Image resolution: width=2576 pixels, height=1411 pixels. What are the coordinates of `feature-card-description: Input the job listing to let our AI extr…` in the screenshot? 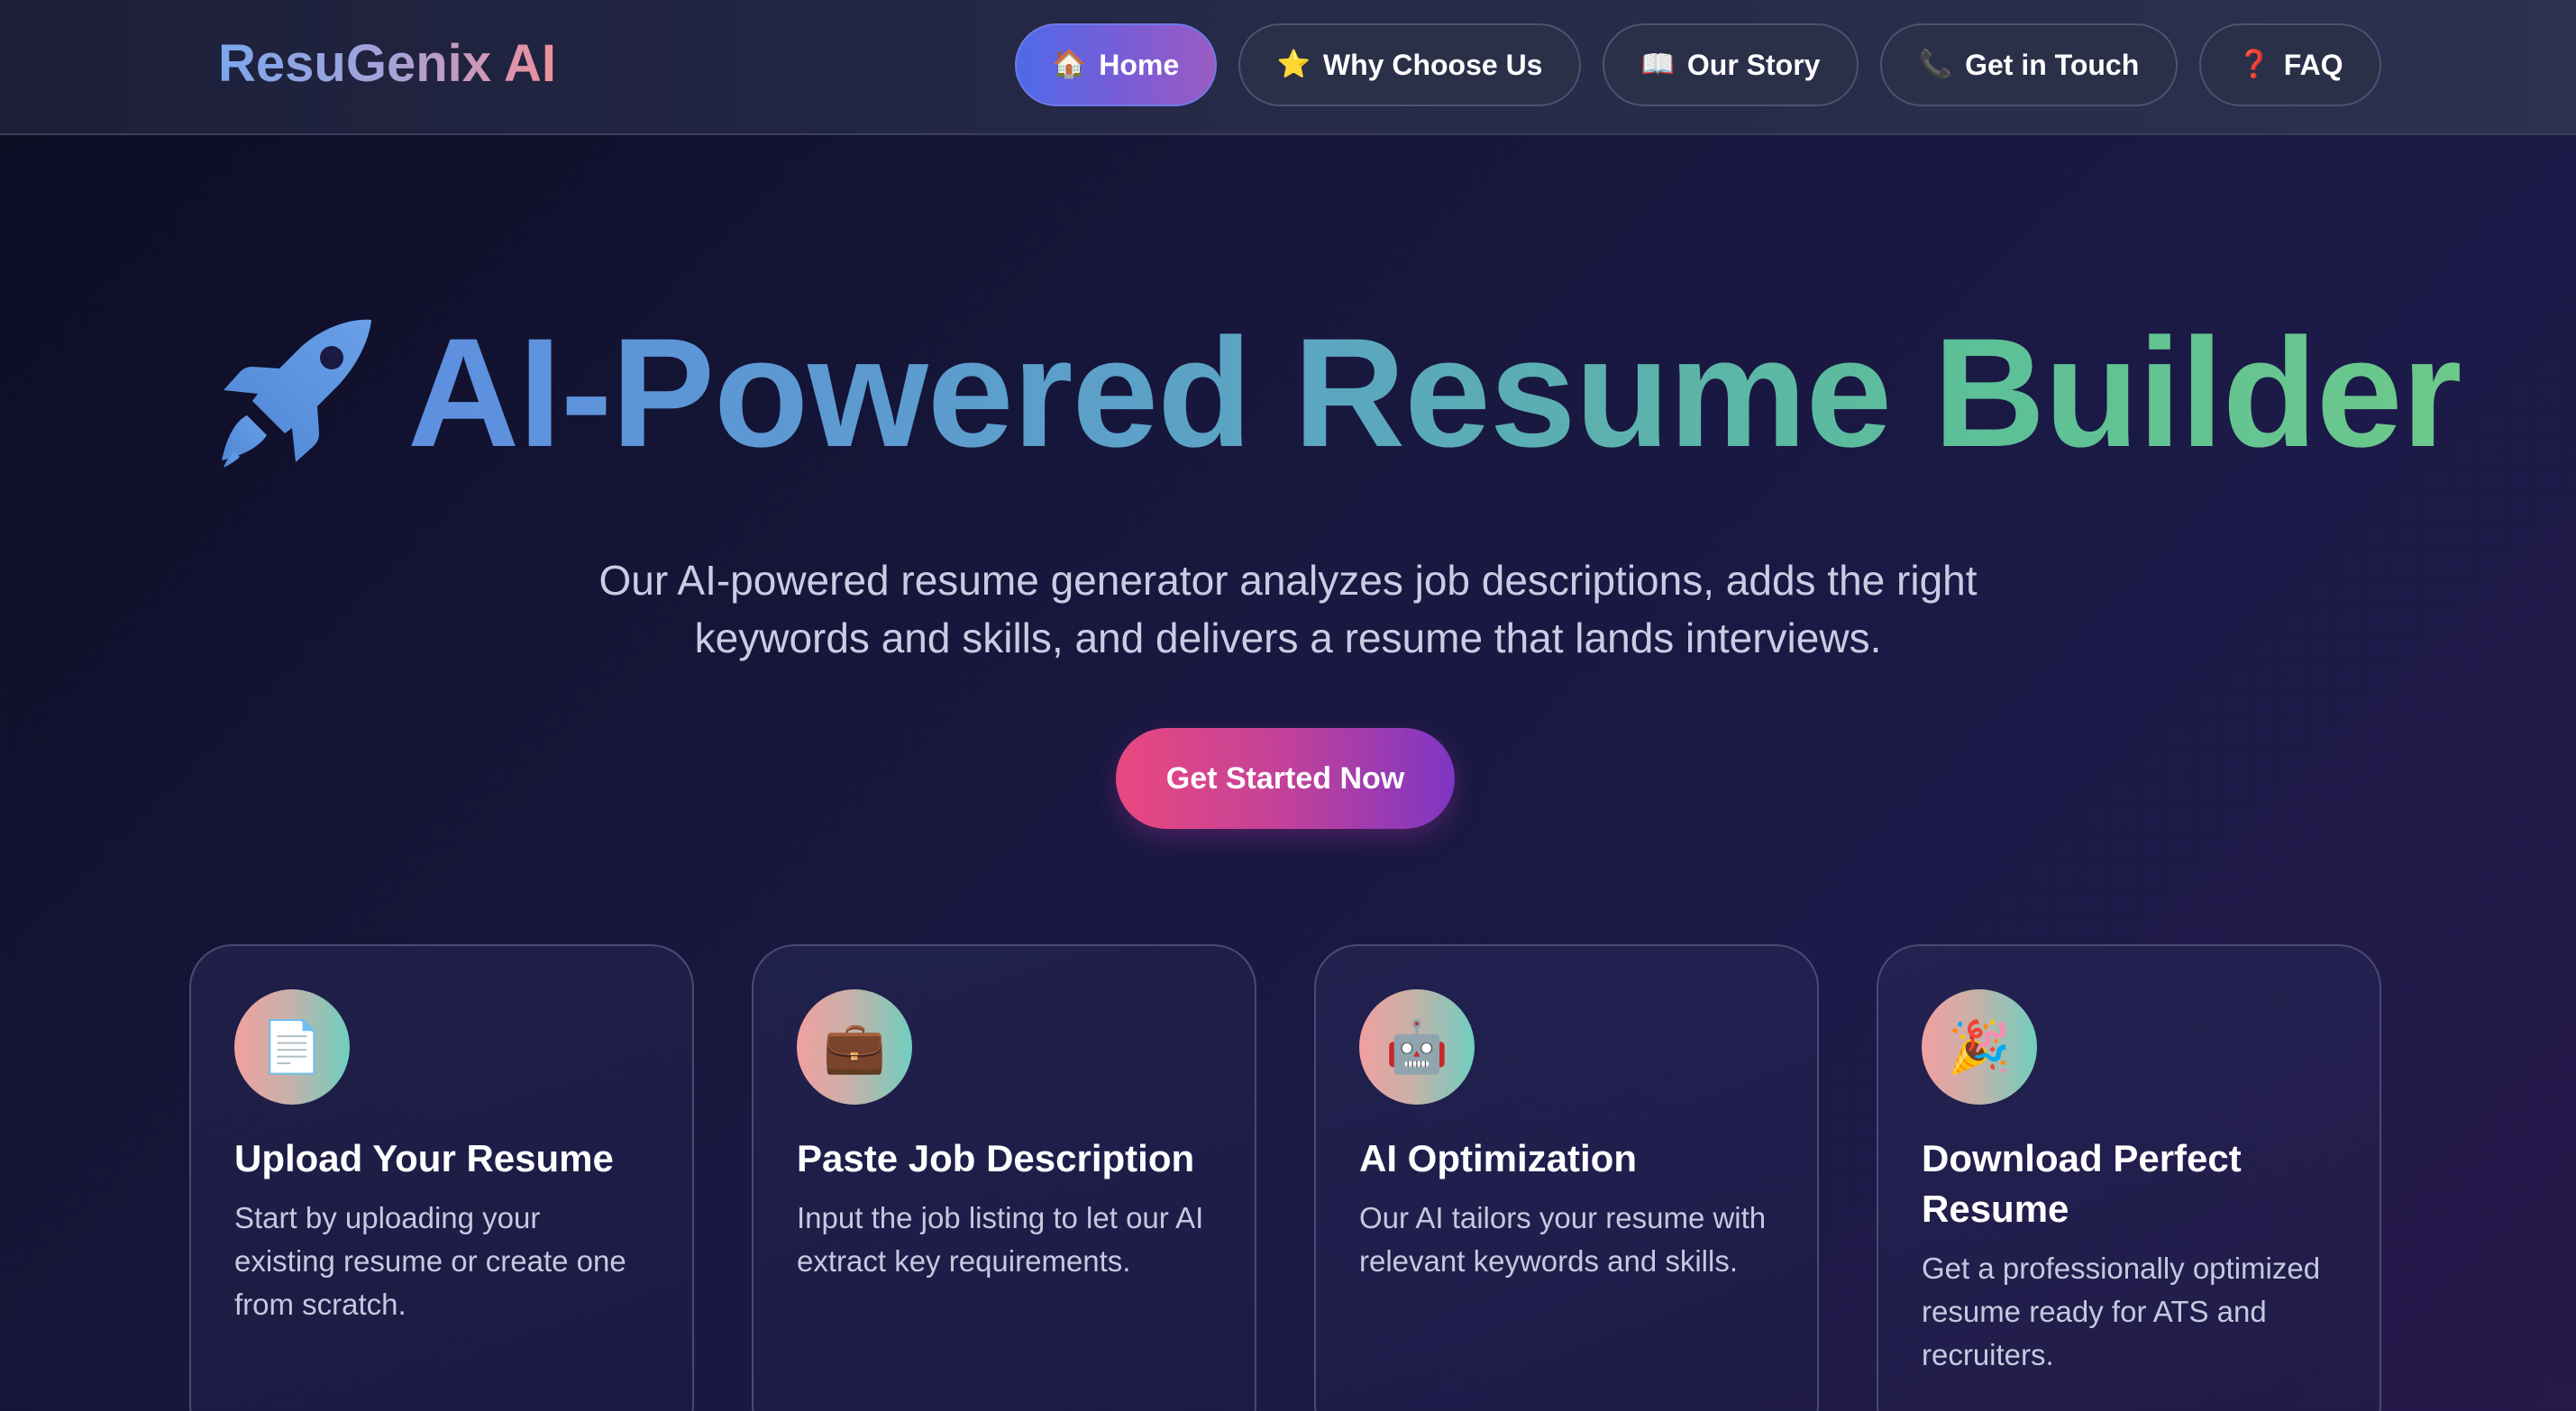 It's located at (1000, 1240).